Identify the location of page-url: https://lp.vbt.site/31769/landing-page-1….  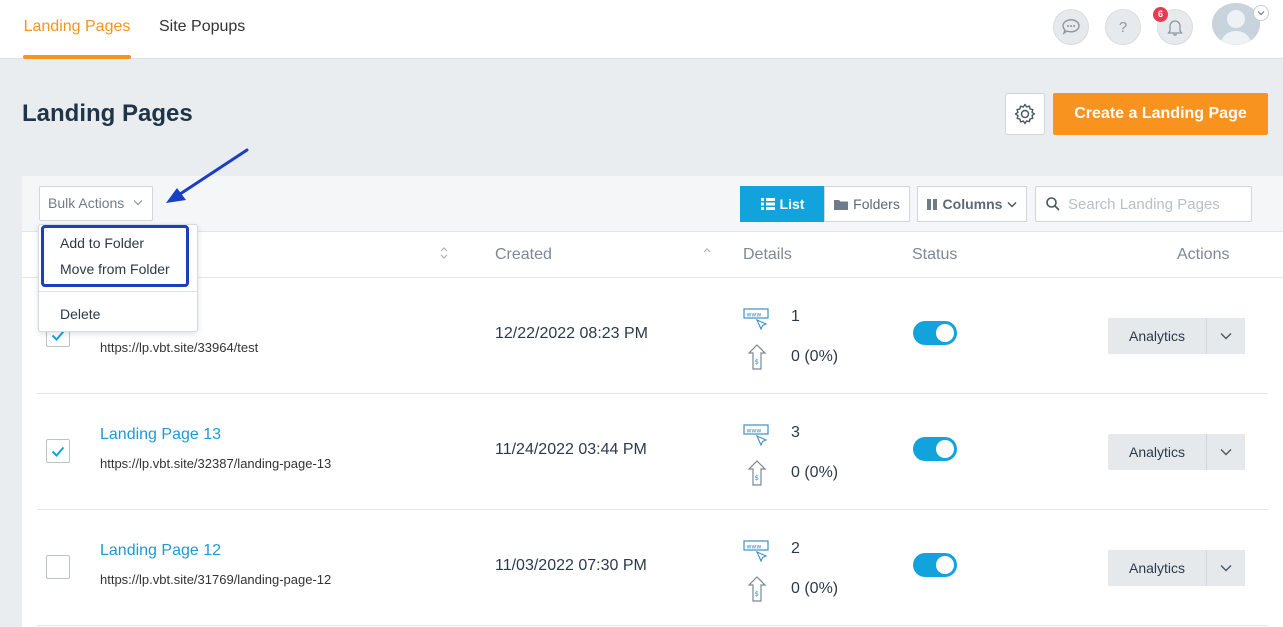
(215, 579).